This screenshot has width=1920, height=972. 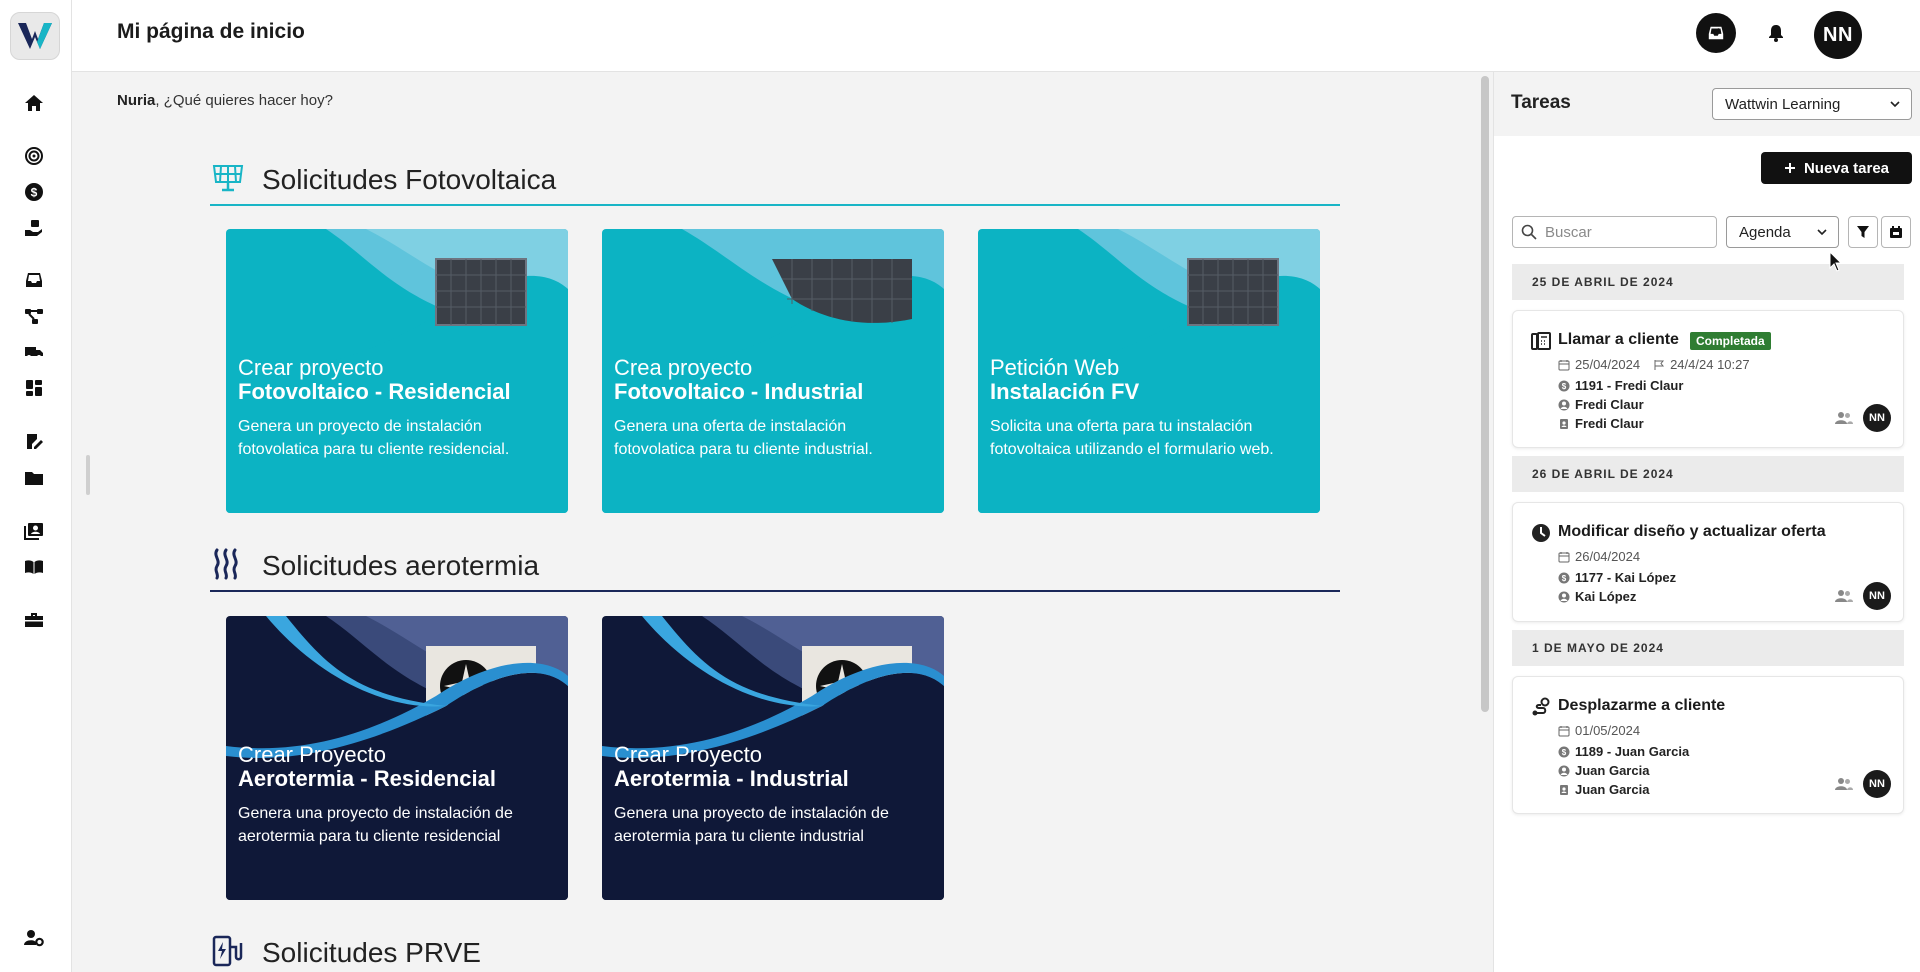 I want to click on contacts-icon, so click(x=34, y=531).